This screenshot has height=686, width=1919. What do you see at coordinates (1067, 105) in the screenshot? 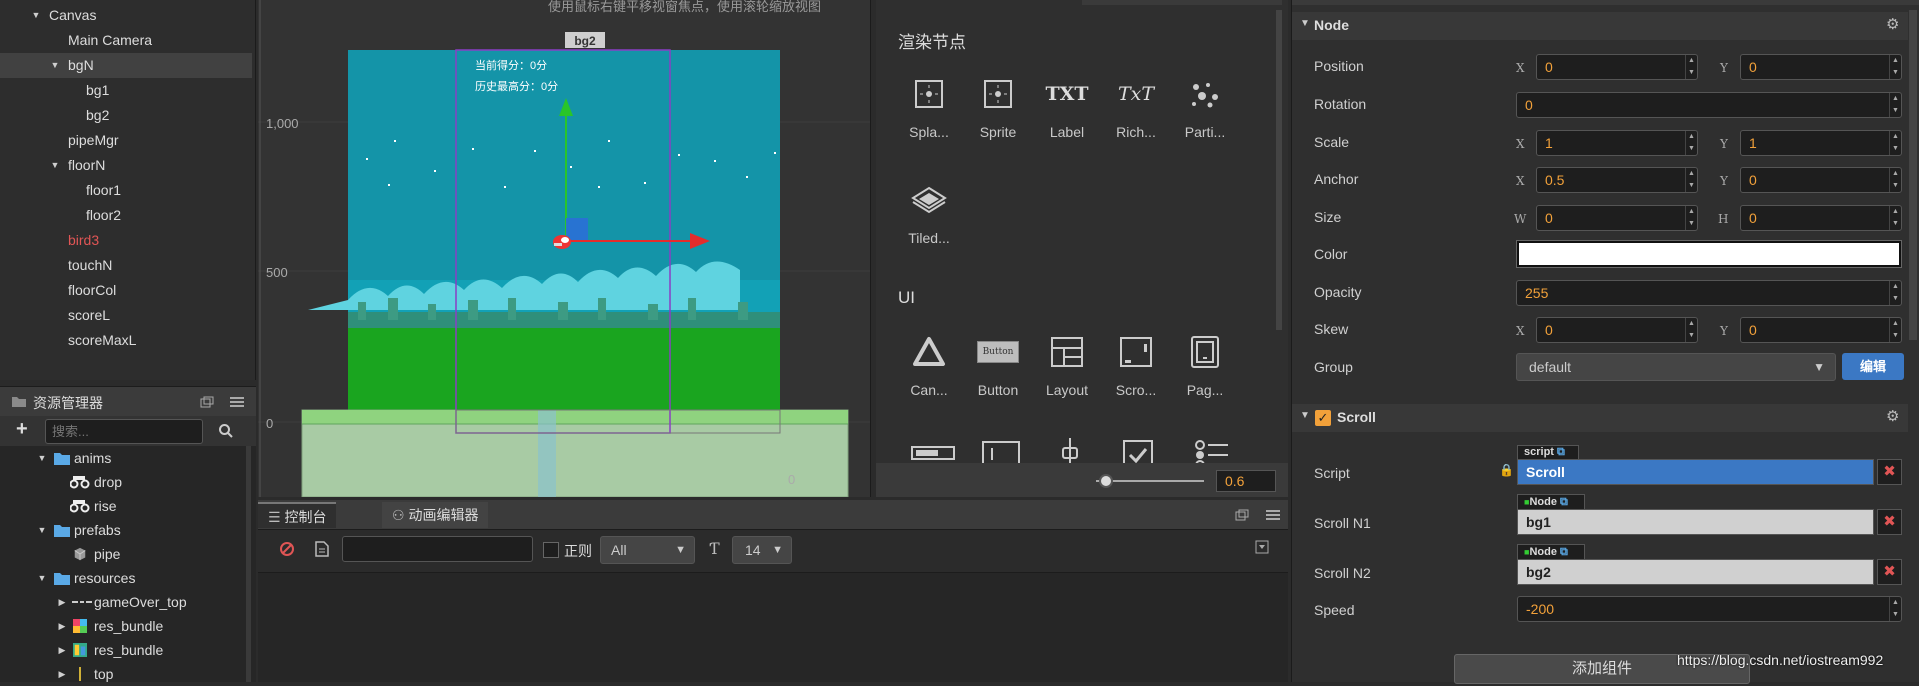
I see `library-item-label: TXT Label` at bounding box center [1067, 105].